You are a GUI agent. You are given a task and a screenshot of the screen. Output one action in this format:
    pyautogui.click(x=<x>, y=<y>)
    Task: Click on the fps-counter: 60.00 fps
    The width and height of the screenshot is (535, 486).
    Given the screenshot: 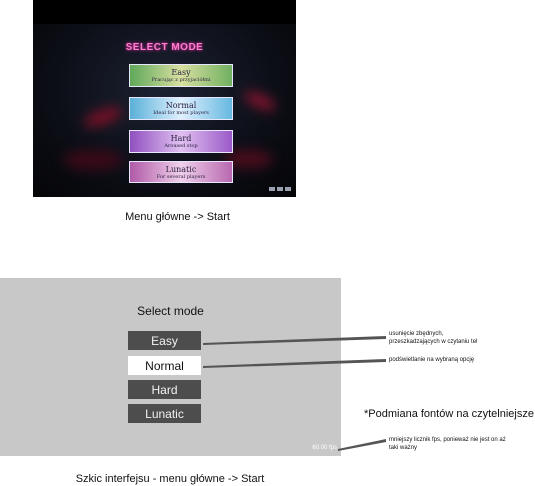 What is the action you would take?
    pyautogui.click(x=324, y=448)
    